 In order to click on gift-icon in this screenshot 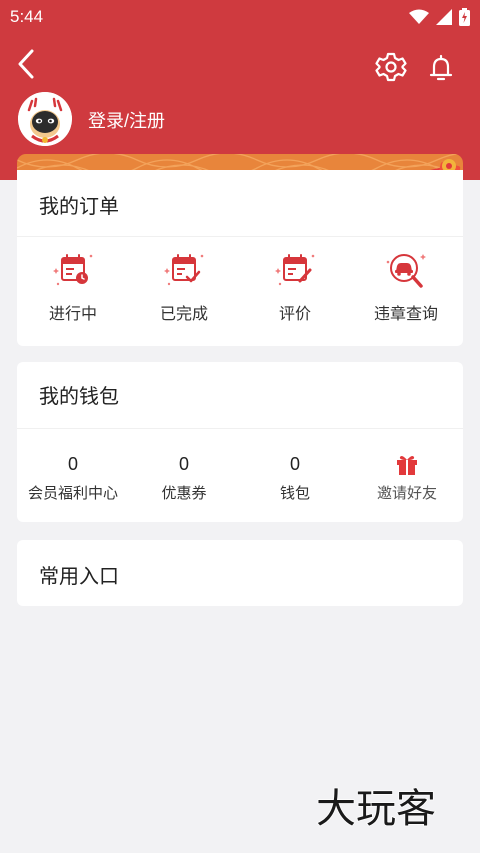, I will do `click(407, 465)`.